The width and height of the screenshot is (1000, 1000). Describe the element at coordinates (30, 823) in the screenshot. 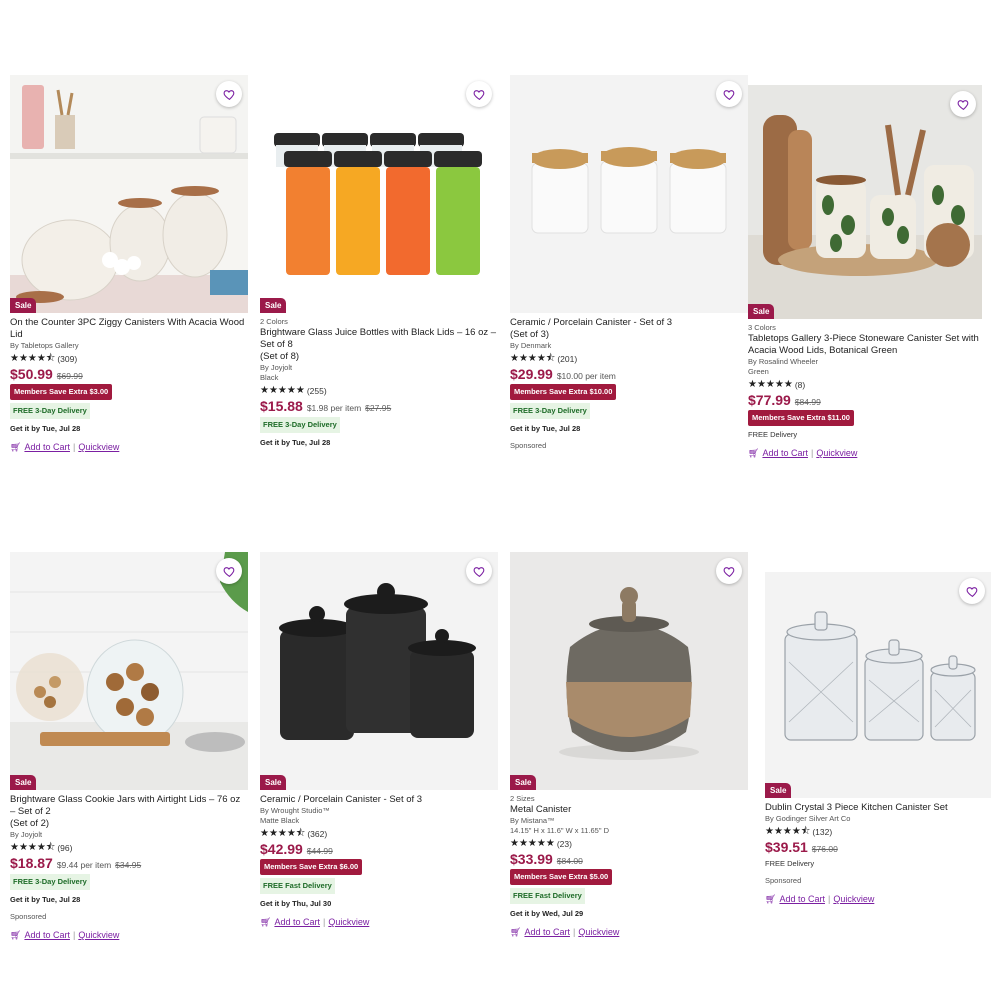

I see `product-subtitle: (Set of 2)` at that location.